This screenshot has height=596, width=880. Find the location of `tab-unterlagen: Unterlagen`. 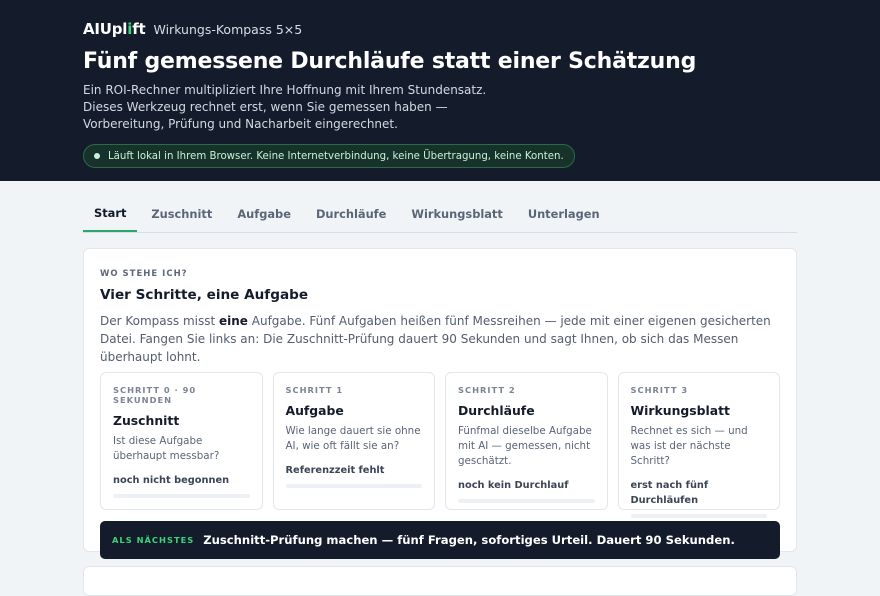

tab-unterlagen: Unterlagen is located at coordinates (564, 219).